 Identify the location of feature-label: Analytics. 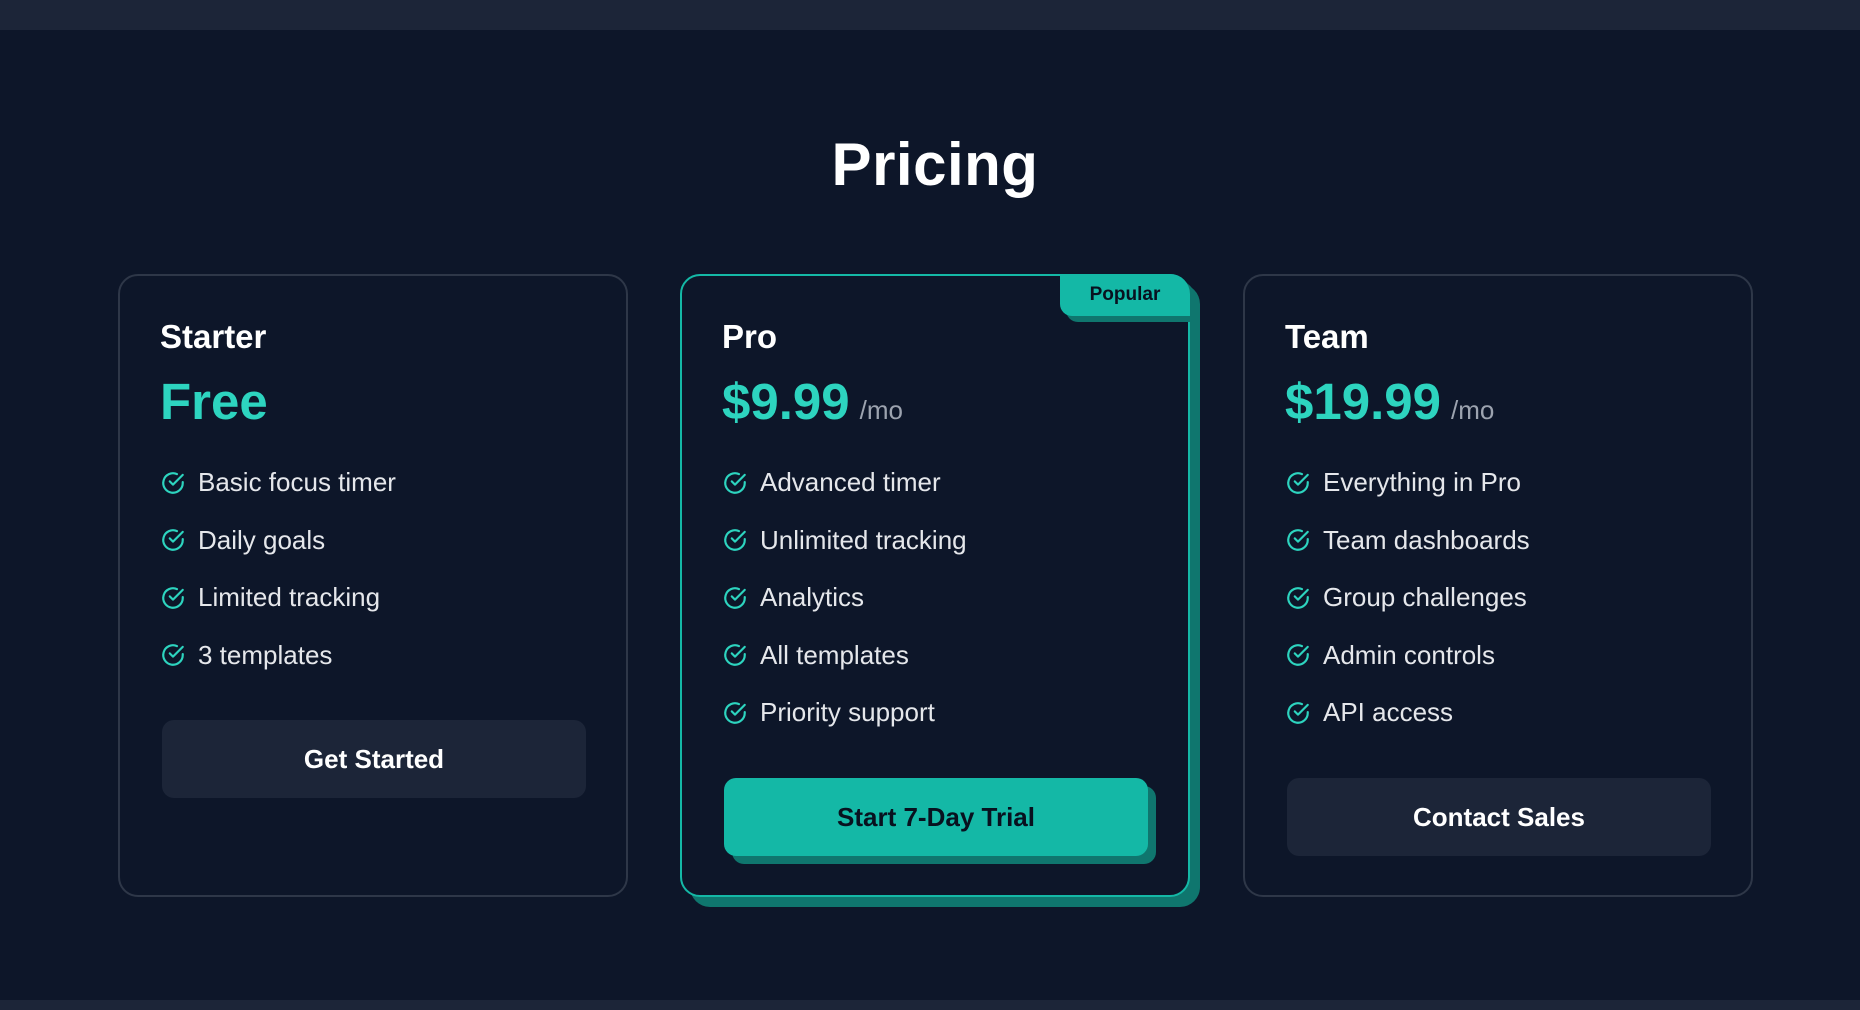
(812, 597).